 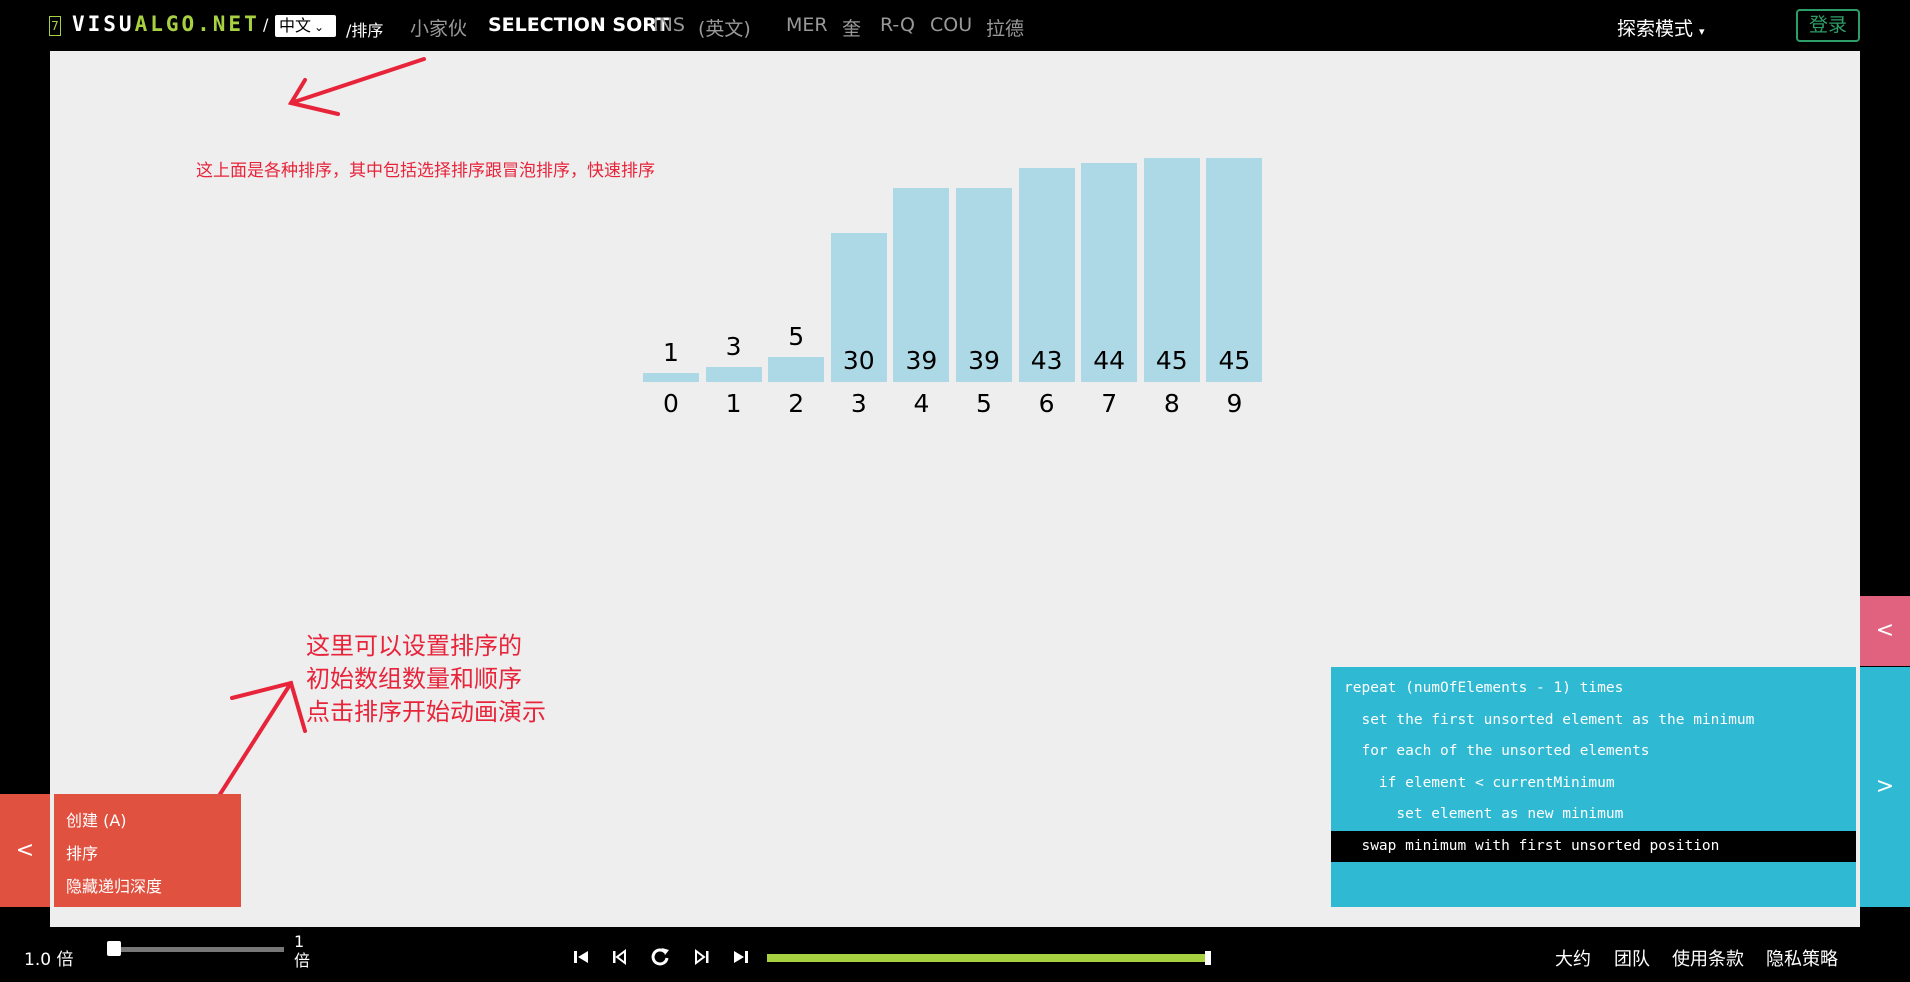 What do you see at coordinates (414, 679) in the screenshot?
I see `annotation-line: 初始数组数量和顺序` at bounding box center [414, 679].